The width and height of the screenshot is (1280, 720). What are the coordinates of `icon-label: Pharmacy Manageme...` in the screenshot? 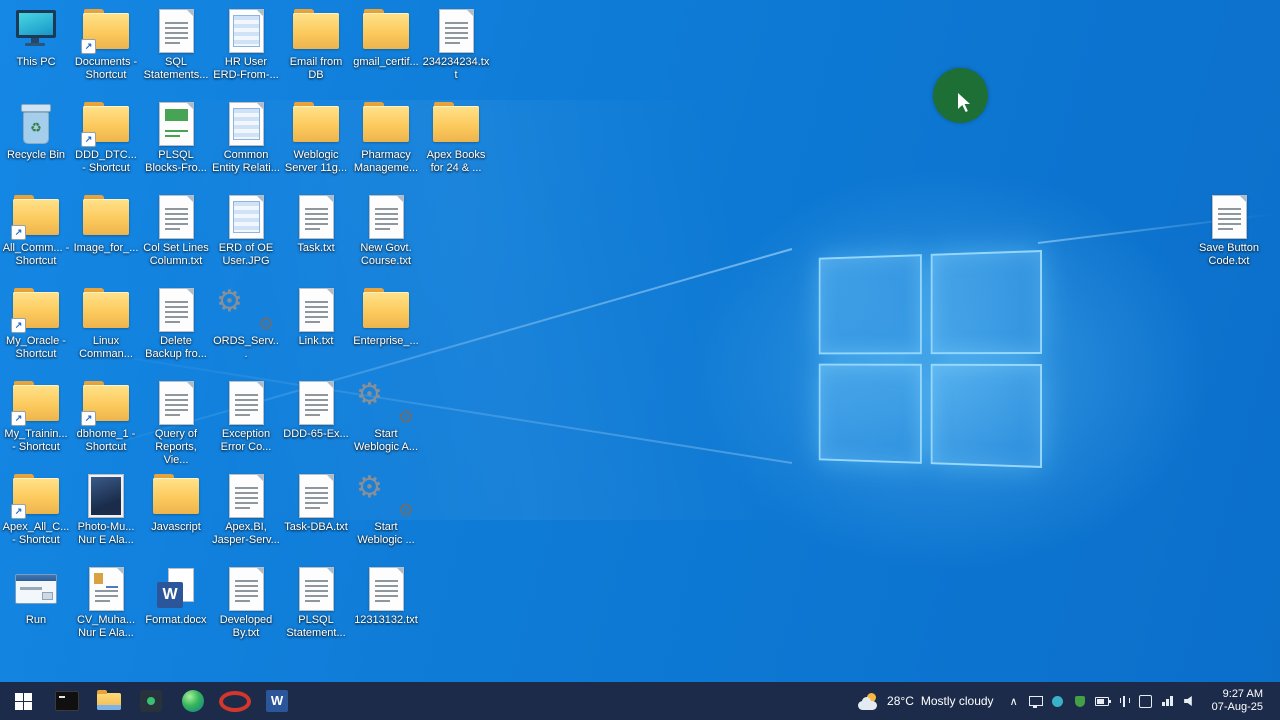 It's located at (386, 161).